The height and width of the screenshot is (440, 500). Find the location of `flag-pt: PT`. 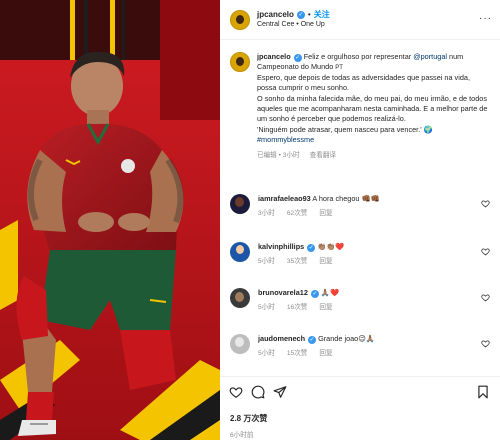

flag-pt: PT is located at coordinates (339, 68).